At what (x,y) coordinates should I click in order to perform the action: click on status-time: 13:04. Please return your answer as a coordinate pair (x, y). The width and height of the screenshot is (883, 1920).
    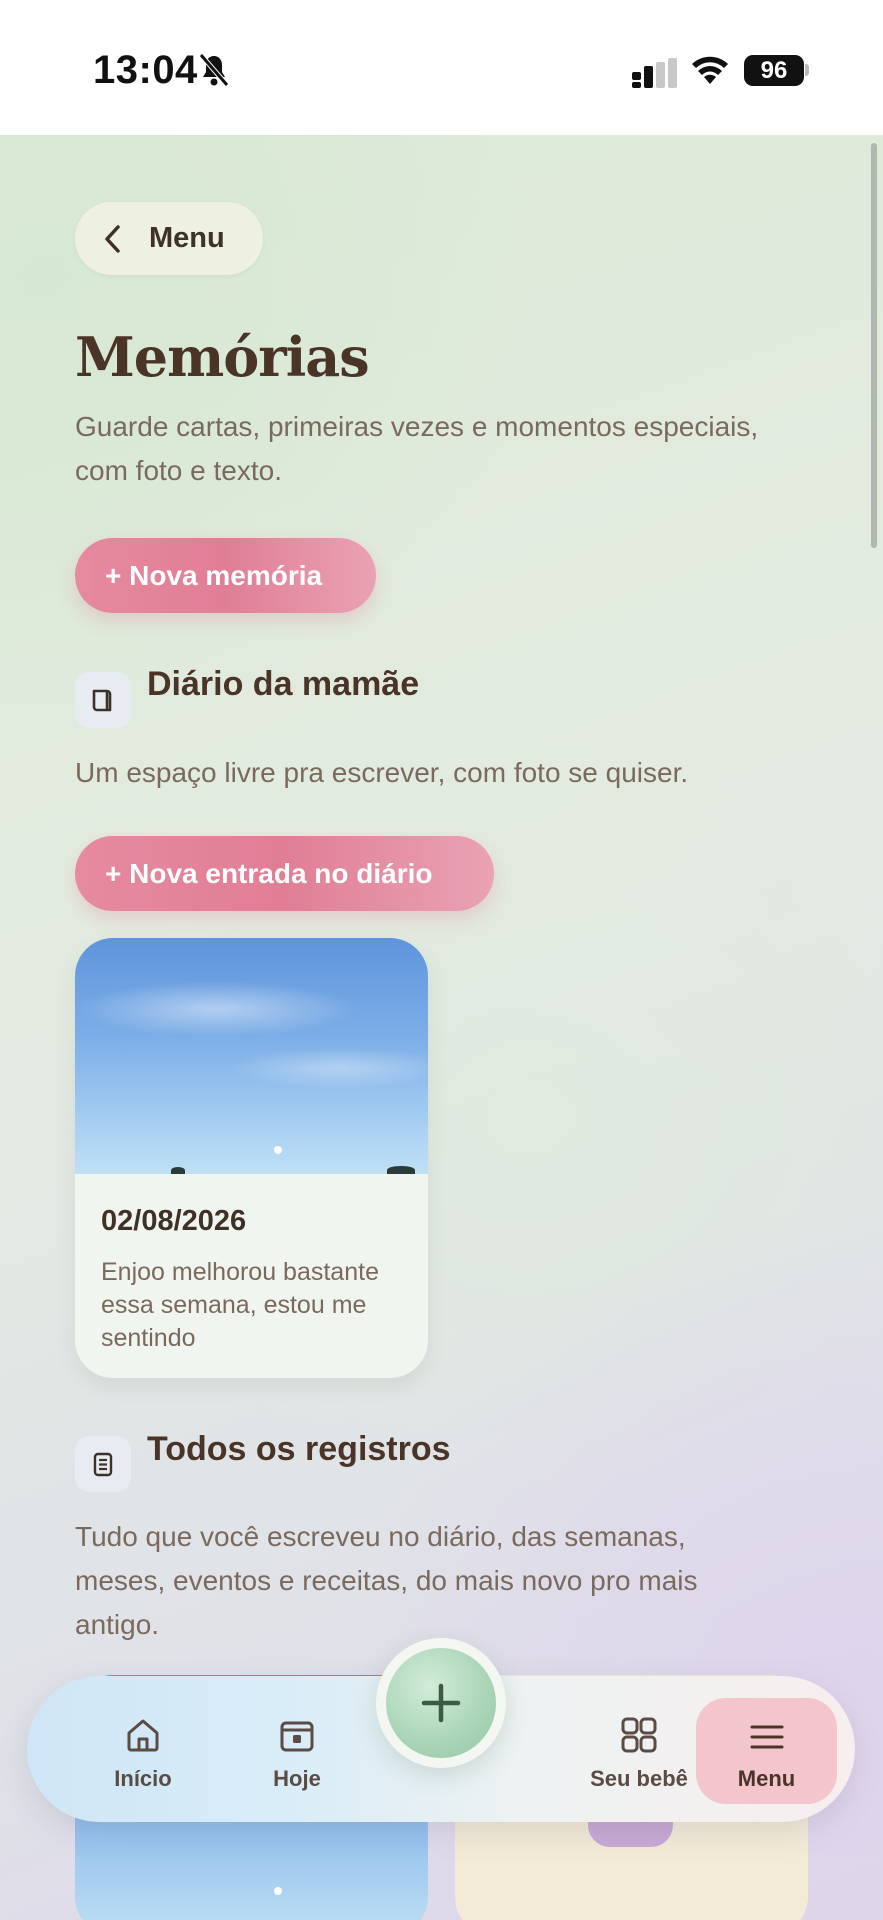
    Looking at the image, I should click on (145, 70).